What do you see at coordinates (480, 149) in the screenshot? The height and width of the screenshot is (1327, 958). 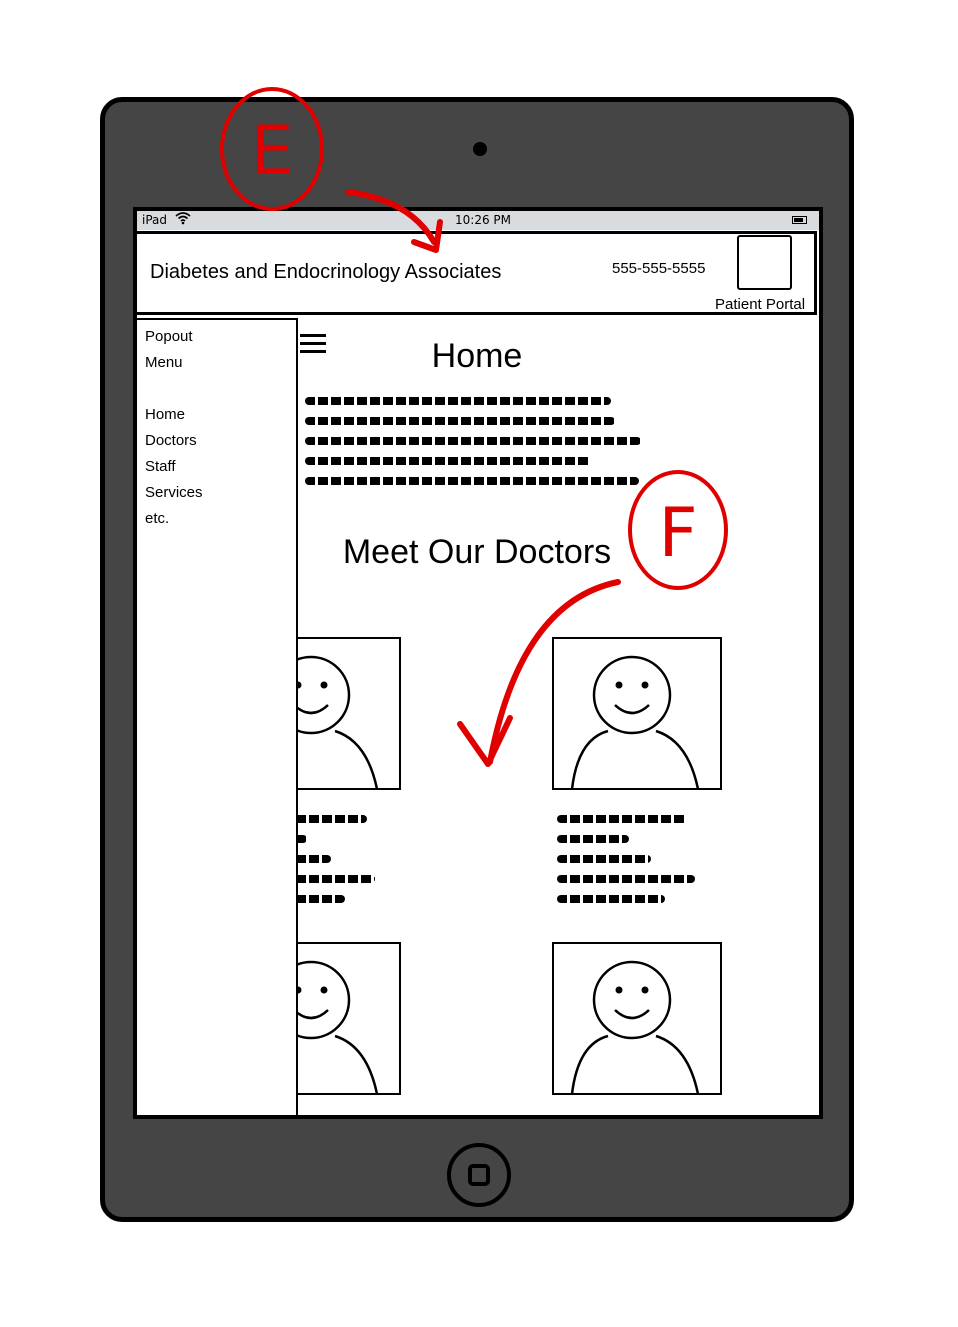 I see `camera-icon` at bounding box center [480, 149].